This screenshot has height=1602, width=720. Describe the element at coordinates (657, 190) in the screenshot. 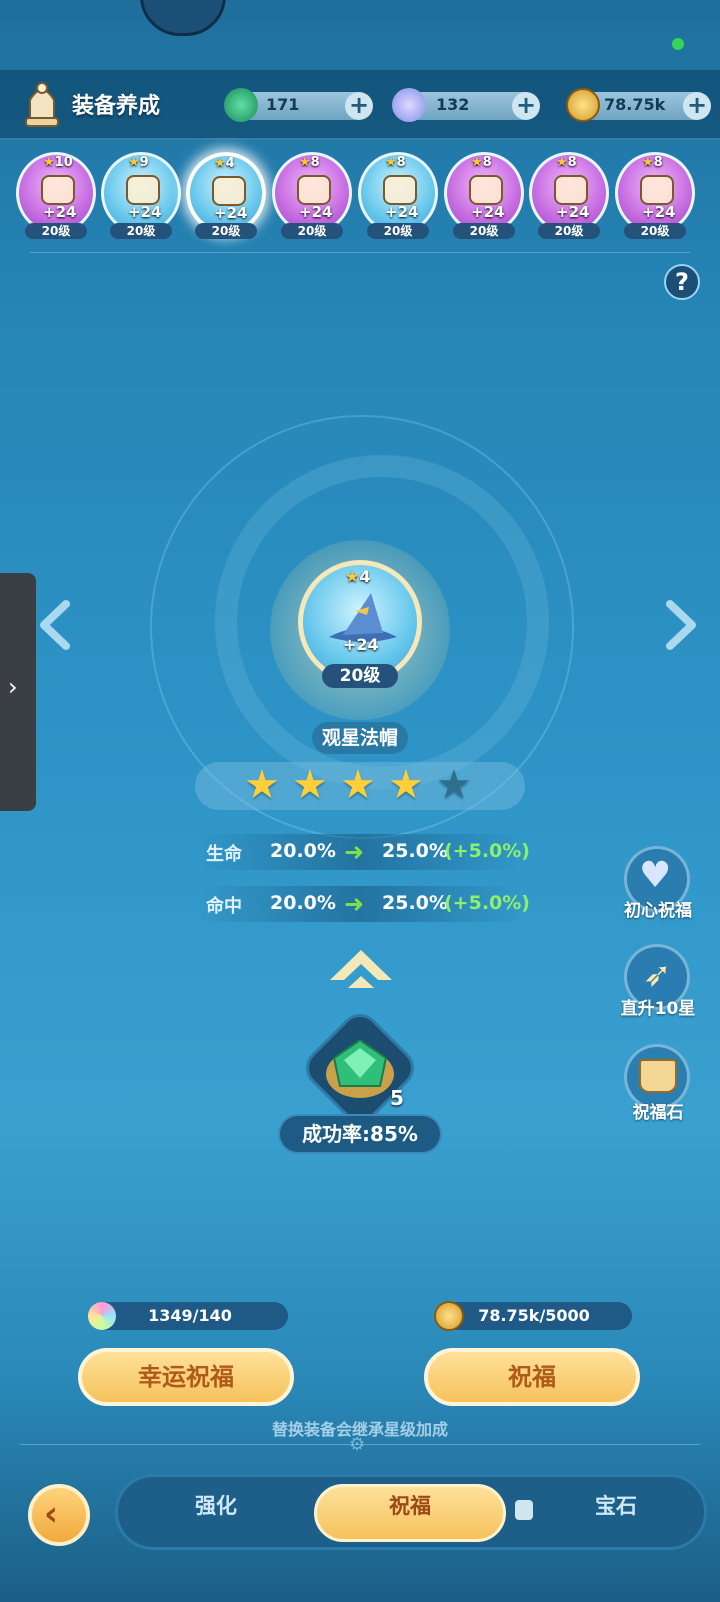

I see `necklace-icon` at that location.